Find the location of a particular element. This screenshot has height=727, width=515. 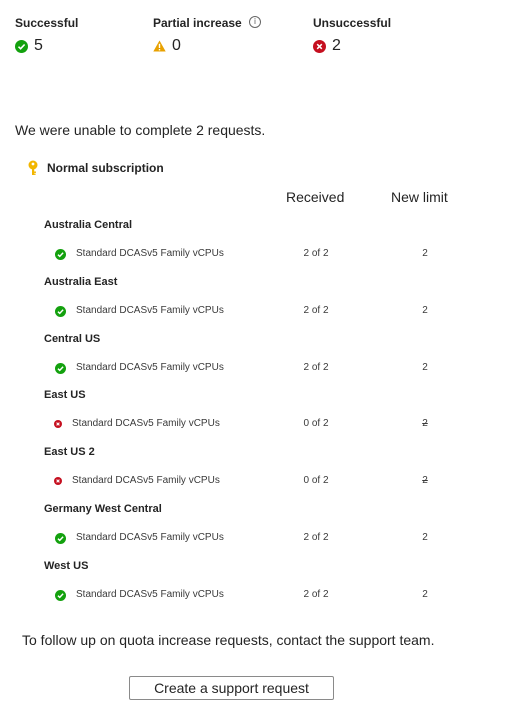

region-name: West US is located at coordinates (66, 566).